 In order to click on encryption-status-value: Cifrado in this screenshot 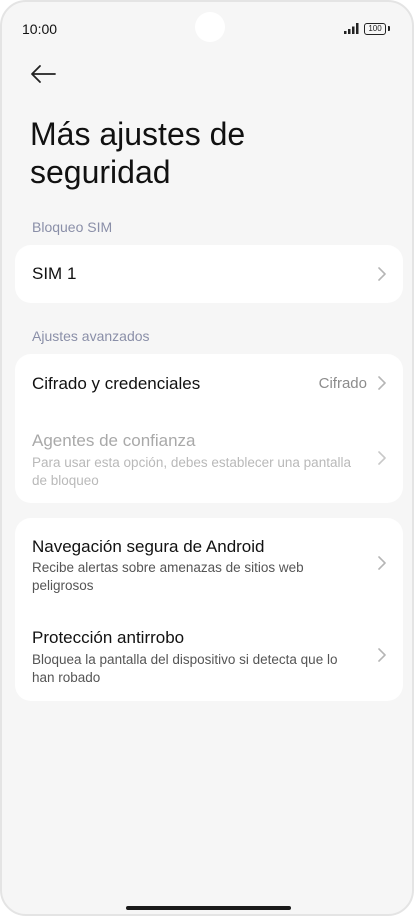, I will do `click(342, 383)`.